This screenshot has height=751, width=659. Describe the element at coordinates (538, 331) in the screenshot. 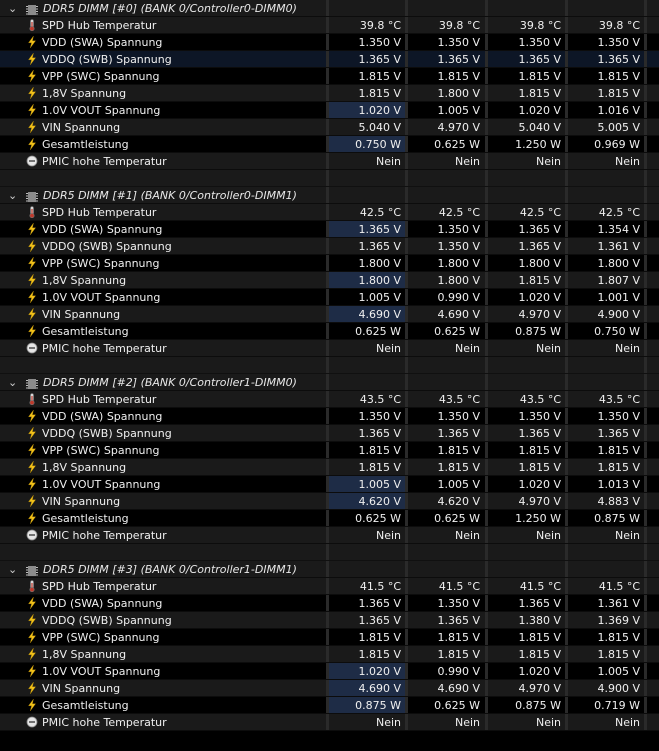

I see `max-value: 0.875 W` at that location.